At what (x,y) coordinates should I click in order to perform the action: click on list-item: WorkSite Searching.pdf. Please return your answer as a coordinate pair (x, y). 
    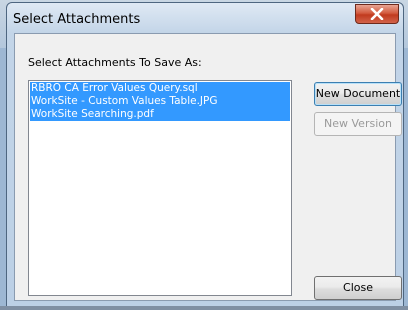
    Looking at the image, I should click on (160, 114).